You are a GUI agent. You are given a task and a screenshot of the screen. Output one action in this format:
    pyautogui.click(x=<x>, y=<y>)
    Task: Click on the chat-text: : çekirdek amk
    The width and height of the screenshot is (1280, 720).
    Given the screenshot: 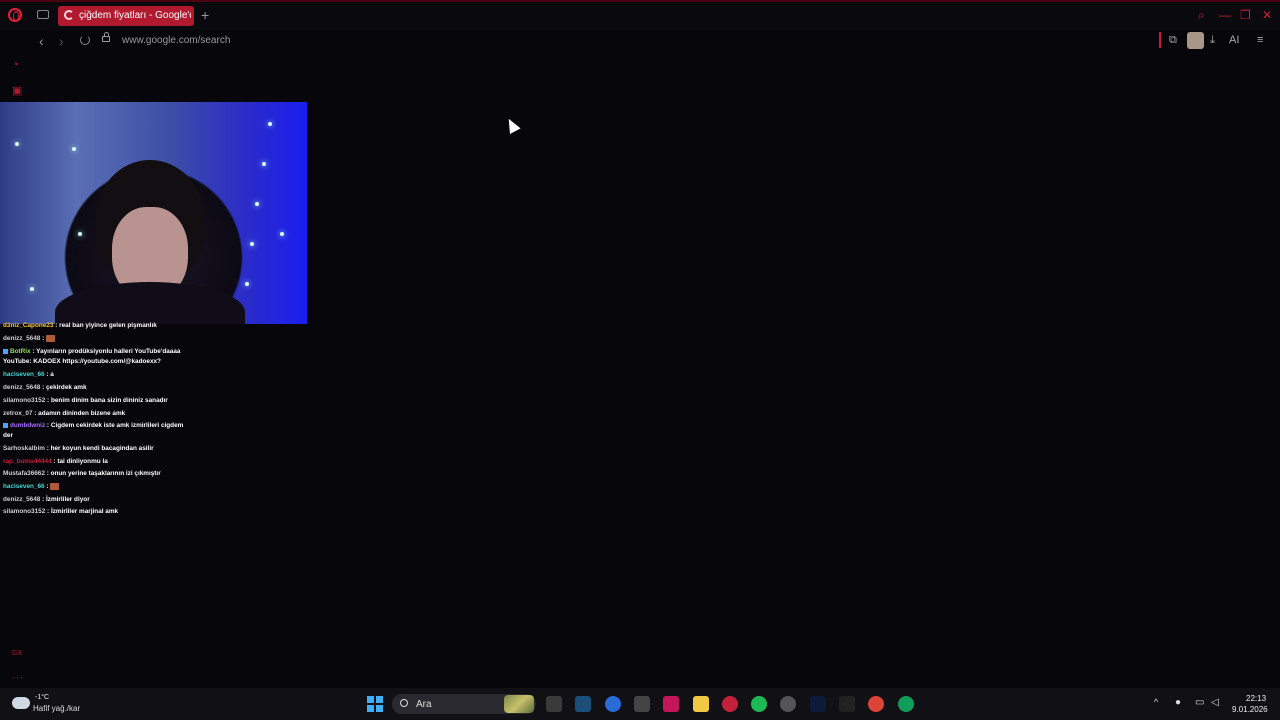 What is the action you would take?
    pyautogui.click(x=63, y=387)
    